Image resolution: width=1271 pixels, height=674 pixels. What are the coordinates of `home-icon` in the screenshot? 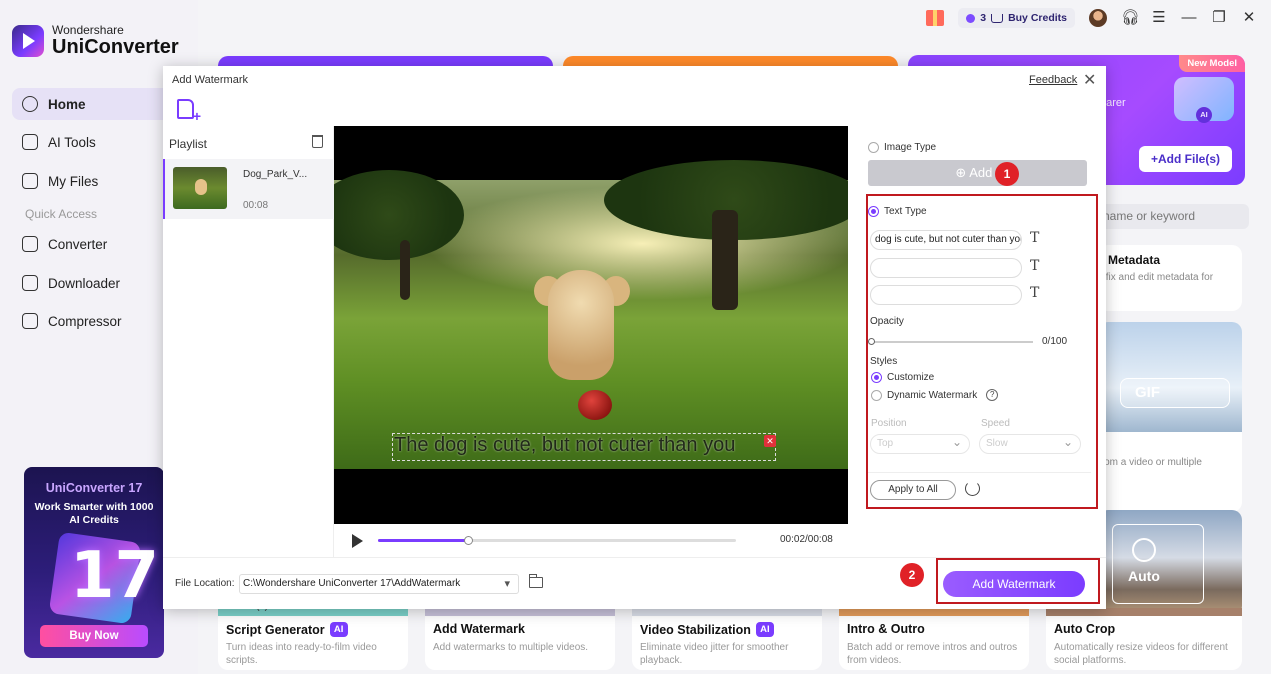 It's located at (30, 104).